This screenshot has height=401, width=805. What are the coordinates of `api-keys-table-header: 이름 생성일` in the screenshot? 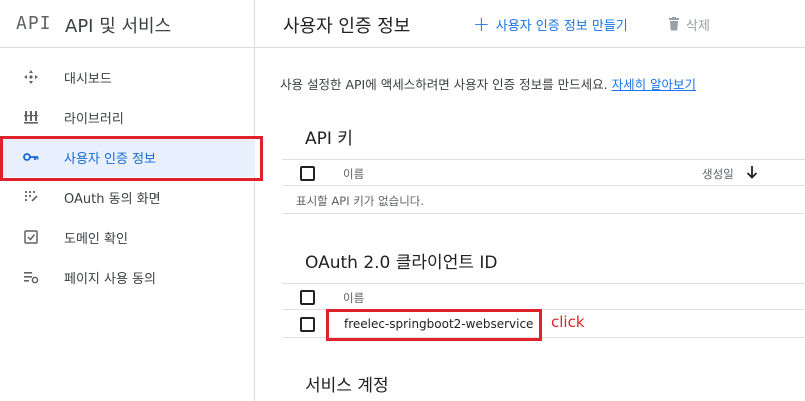 It's located at (543, 172).